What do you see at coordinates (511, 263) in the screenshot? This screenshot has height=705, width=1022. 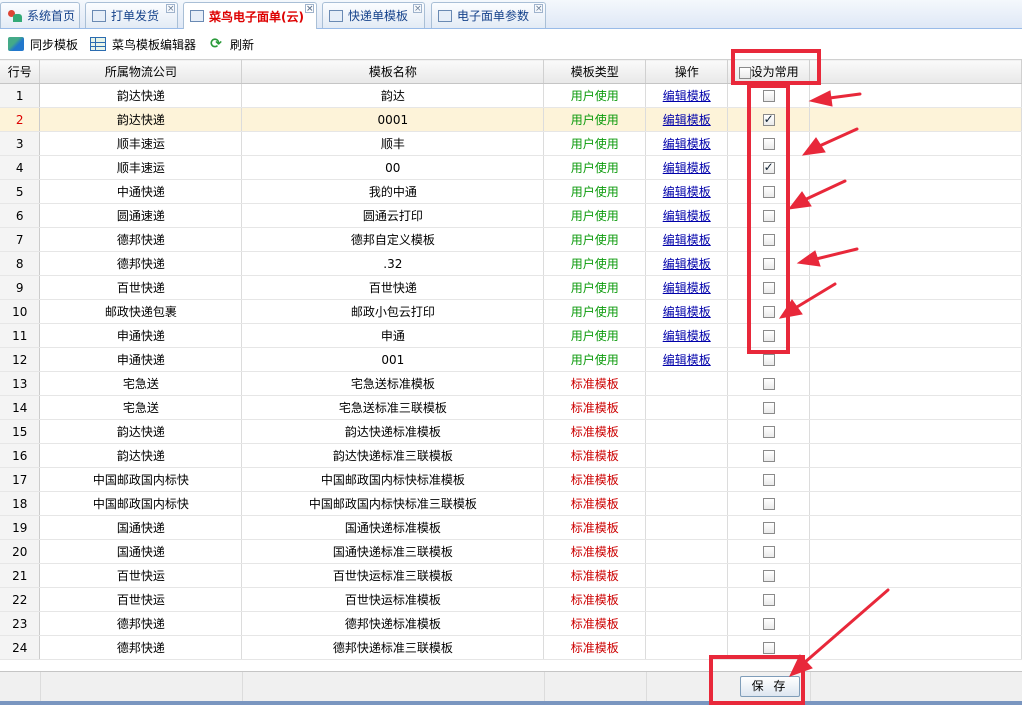 I see `table-row: 8 德邦快递 .32 用户使用 编辑模板` at bounding box center [511, 263].